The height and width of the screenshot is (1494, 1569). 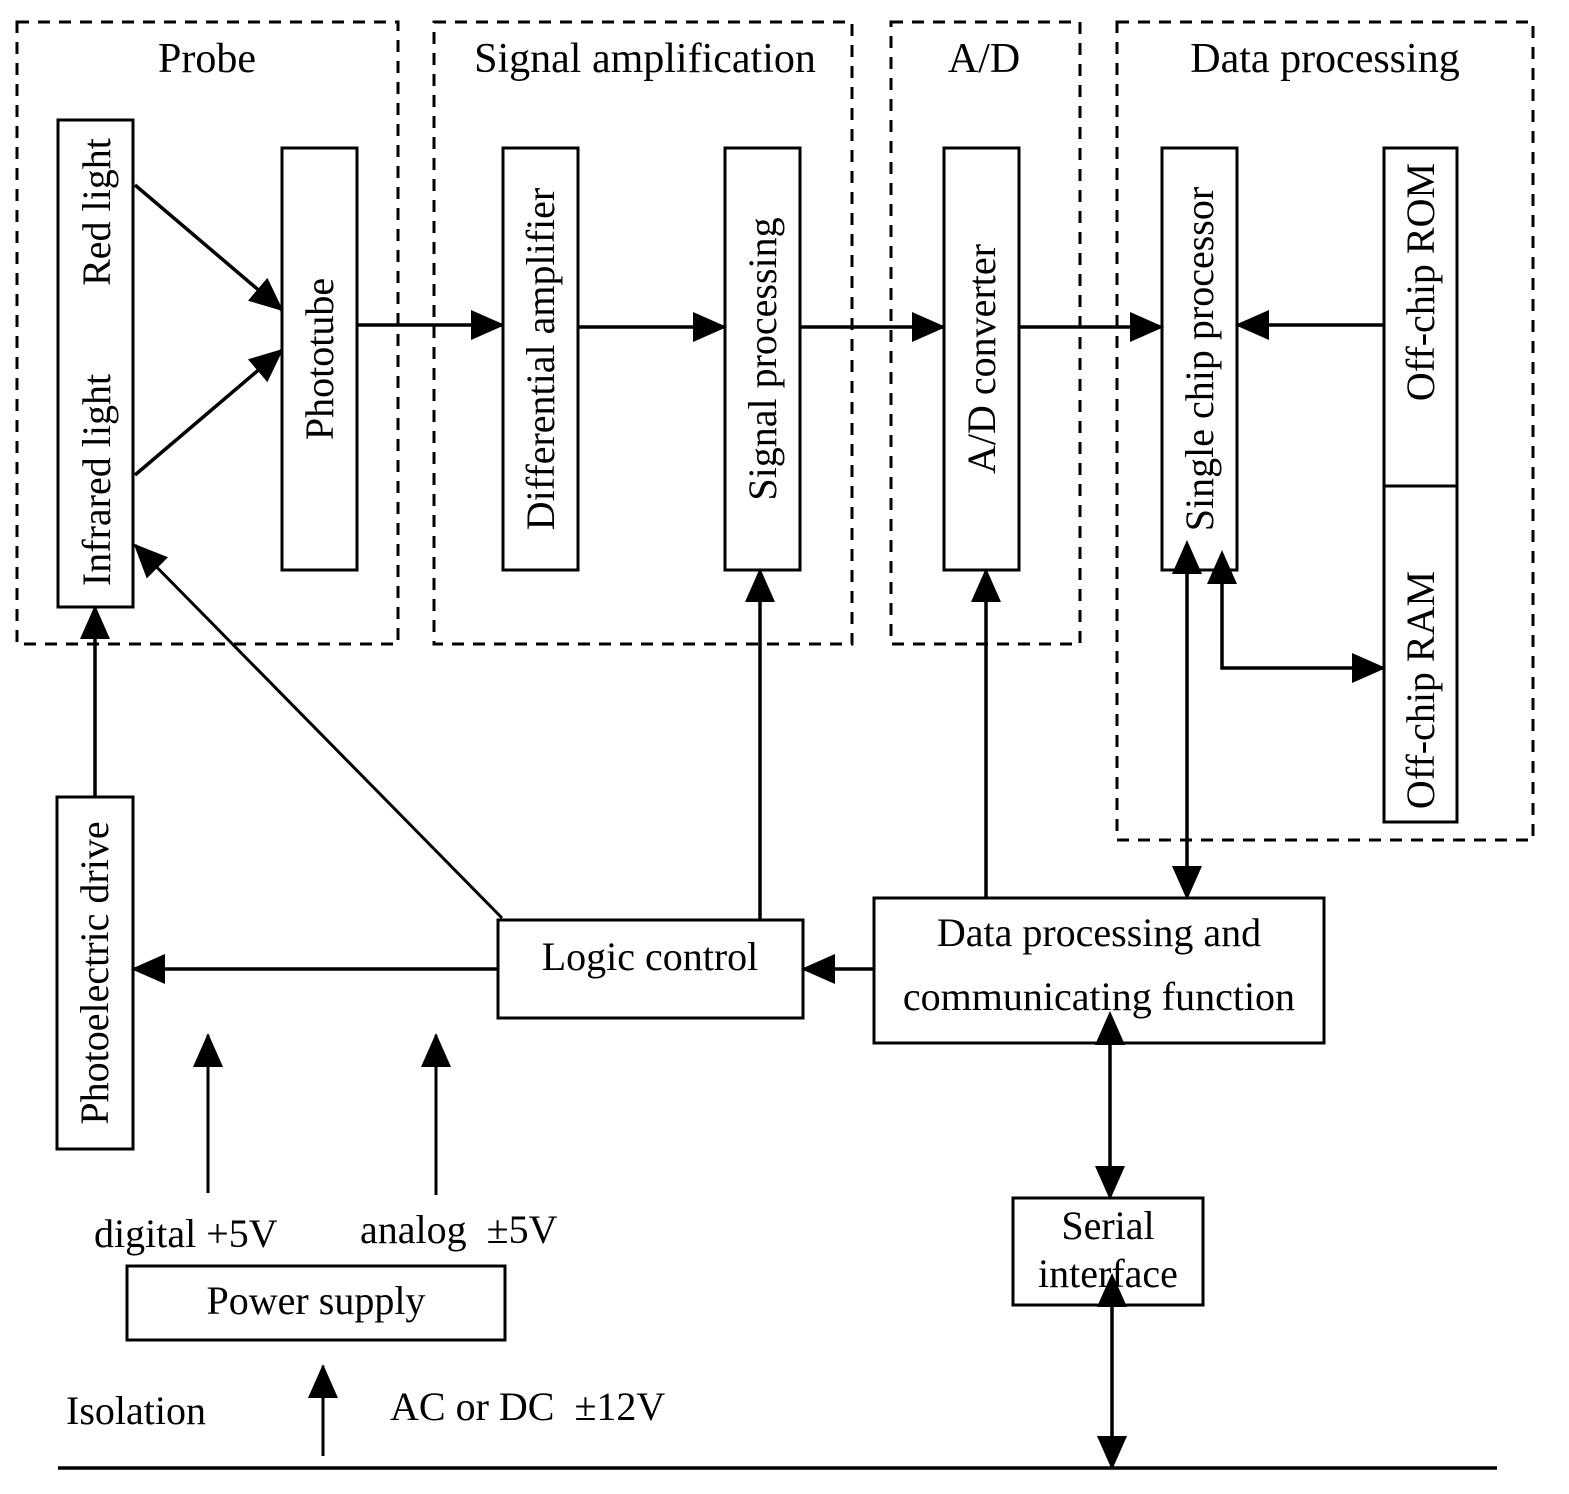 What do you see at coordinates (527, 1406) in the screenshot?
I see `ac-dc-12v-label: AC or DC ±12V` at bounding box center [527, 1406].